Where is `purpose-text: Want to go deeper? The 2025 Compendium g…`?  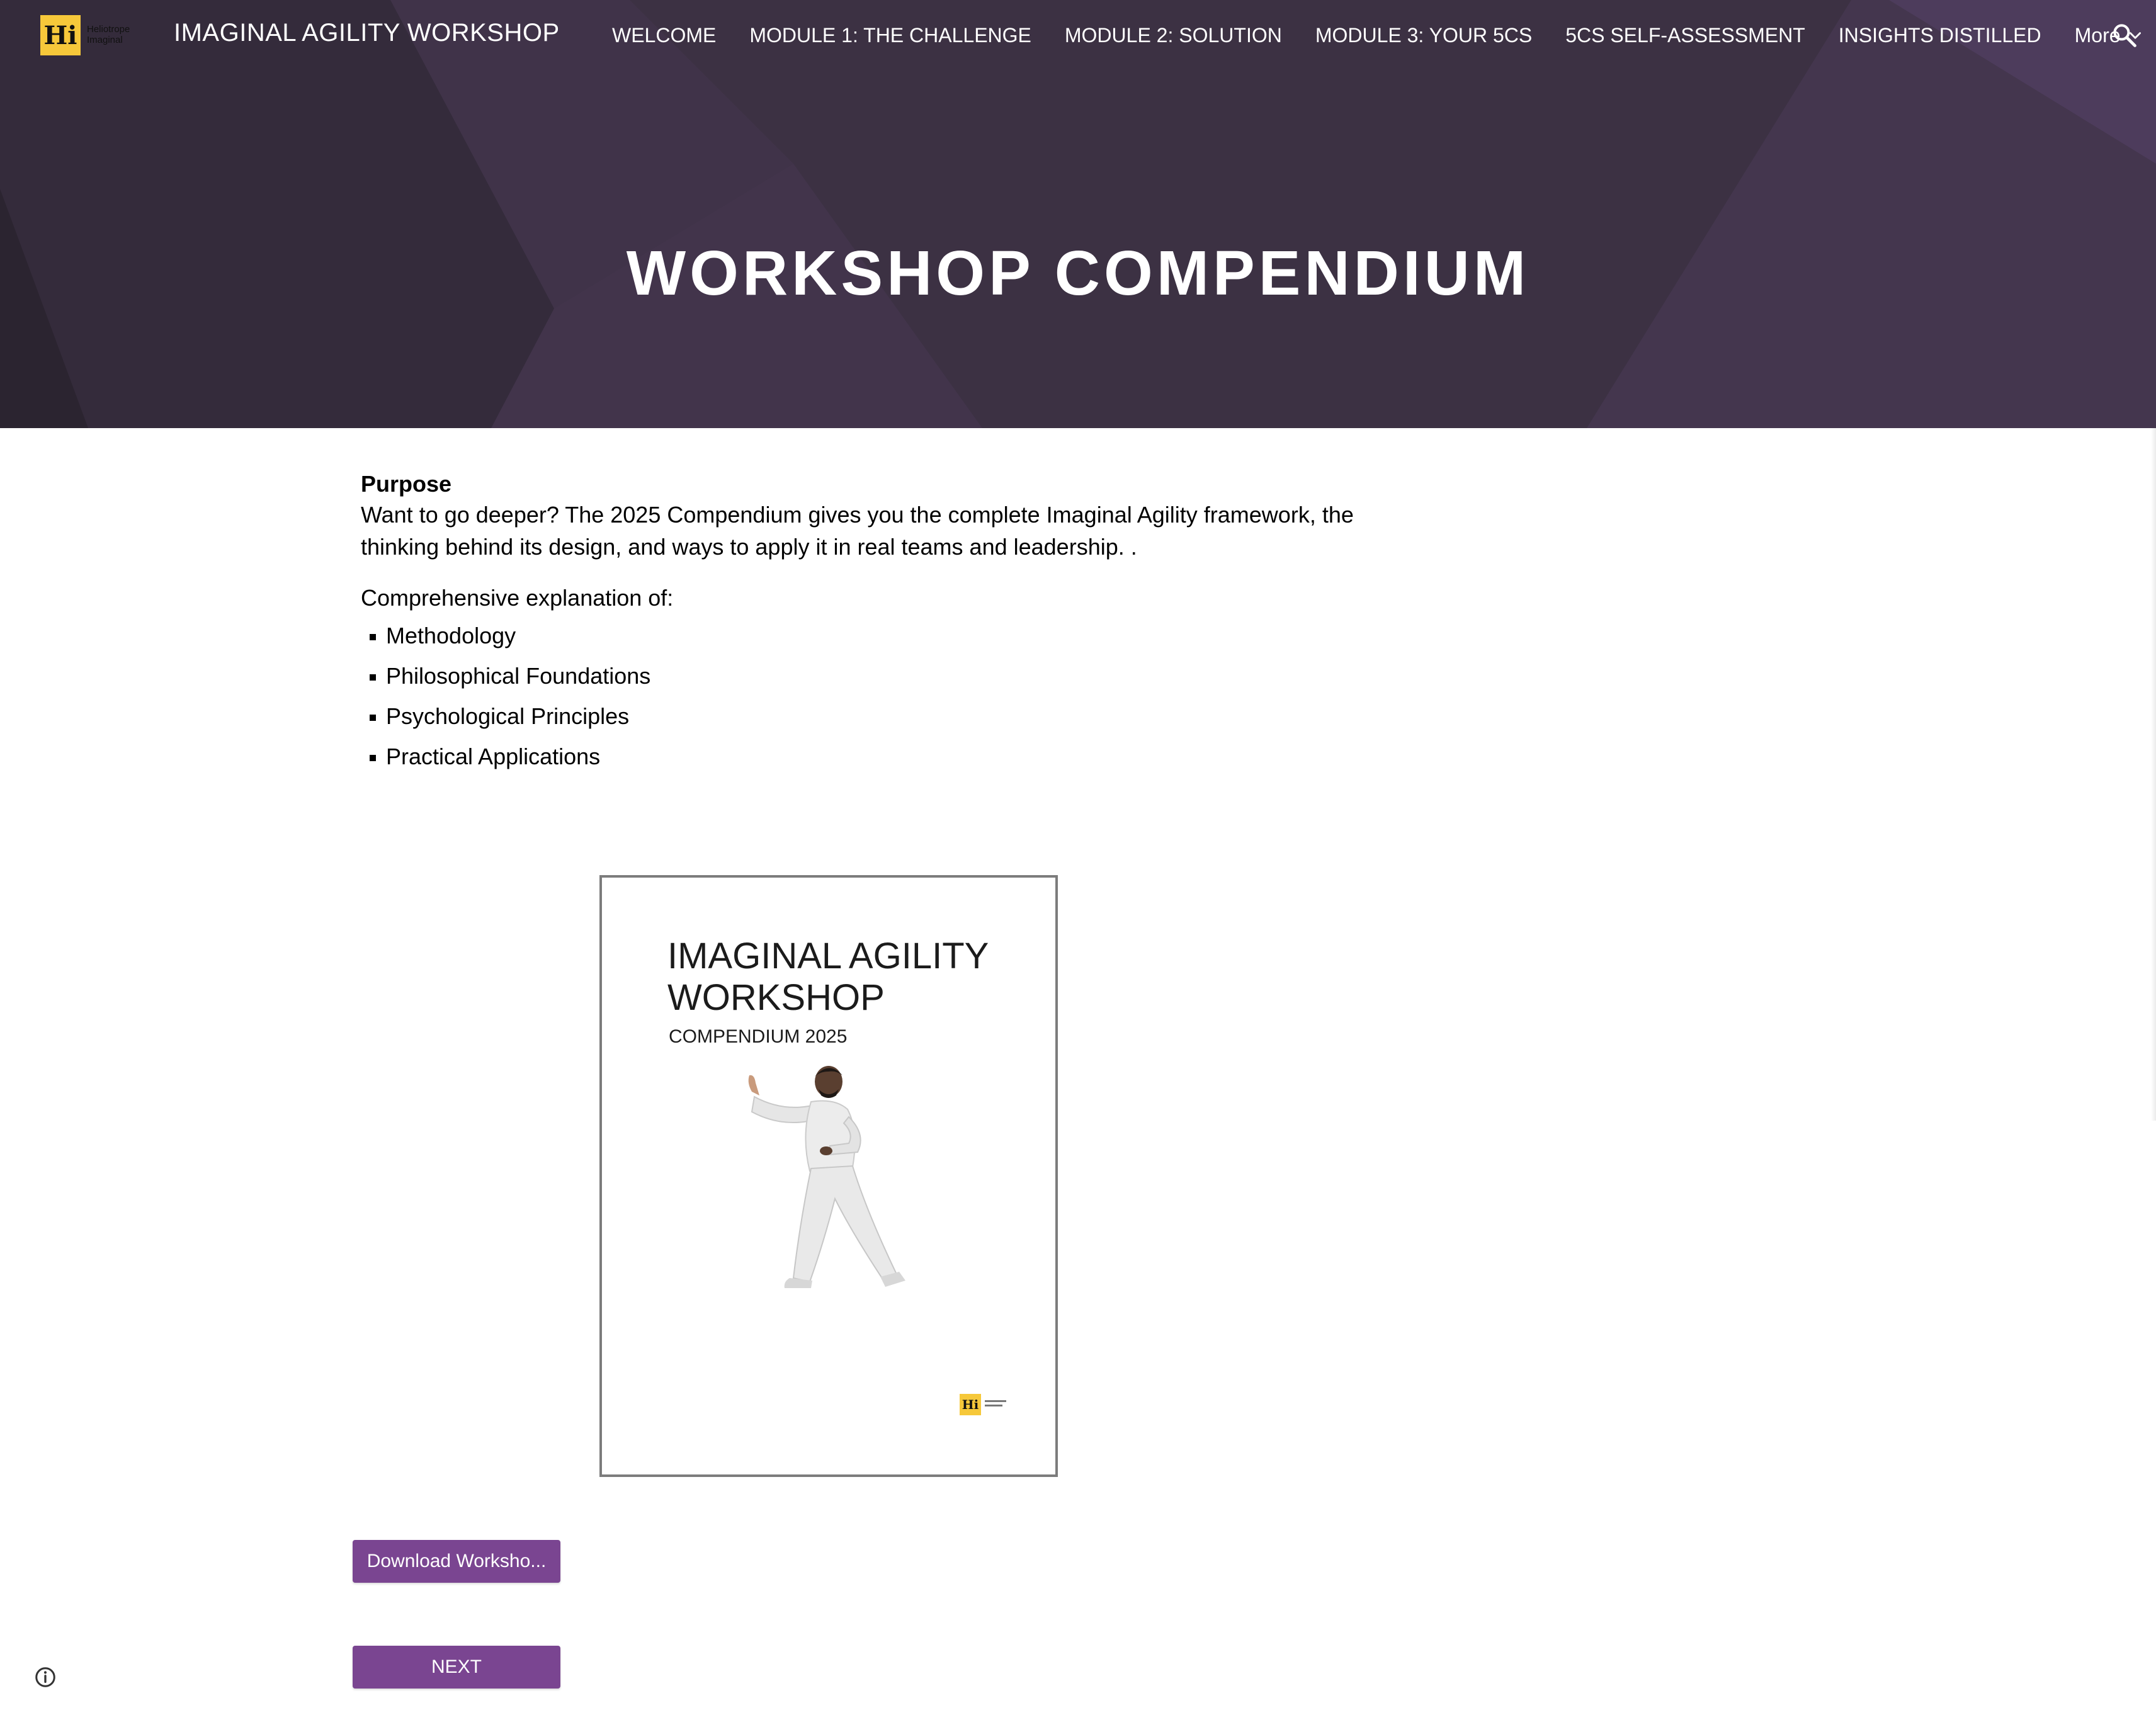 purpose-text: Want to go deeper? The 2025 Compendium g… is located at coordinates (857, 531).